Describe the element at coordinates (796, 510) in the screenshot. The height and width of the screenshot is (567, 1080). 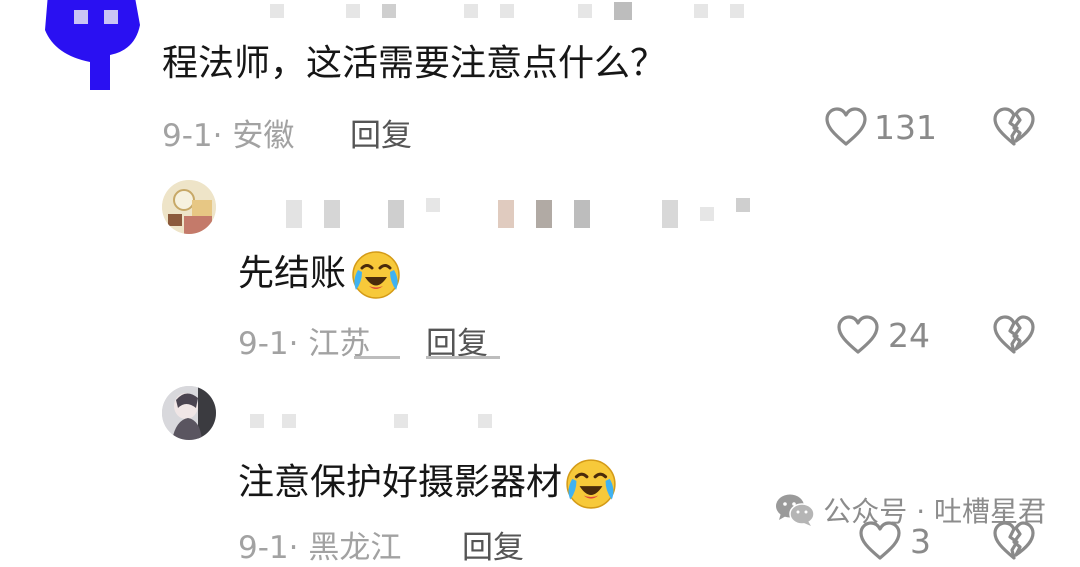
I see `wechat-logo-icon` at that location.